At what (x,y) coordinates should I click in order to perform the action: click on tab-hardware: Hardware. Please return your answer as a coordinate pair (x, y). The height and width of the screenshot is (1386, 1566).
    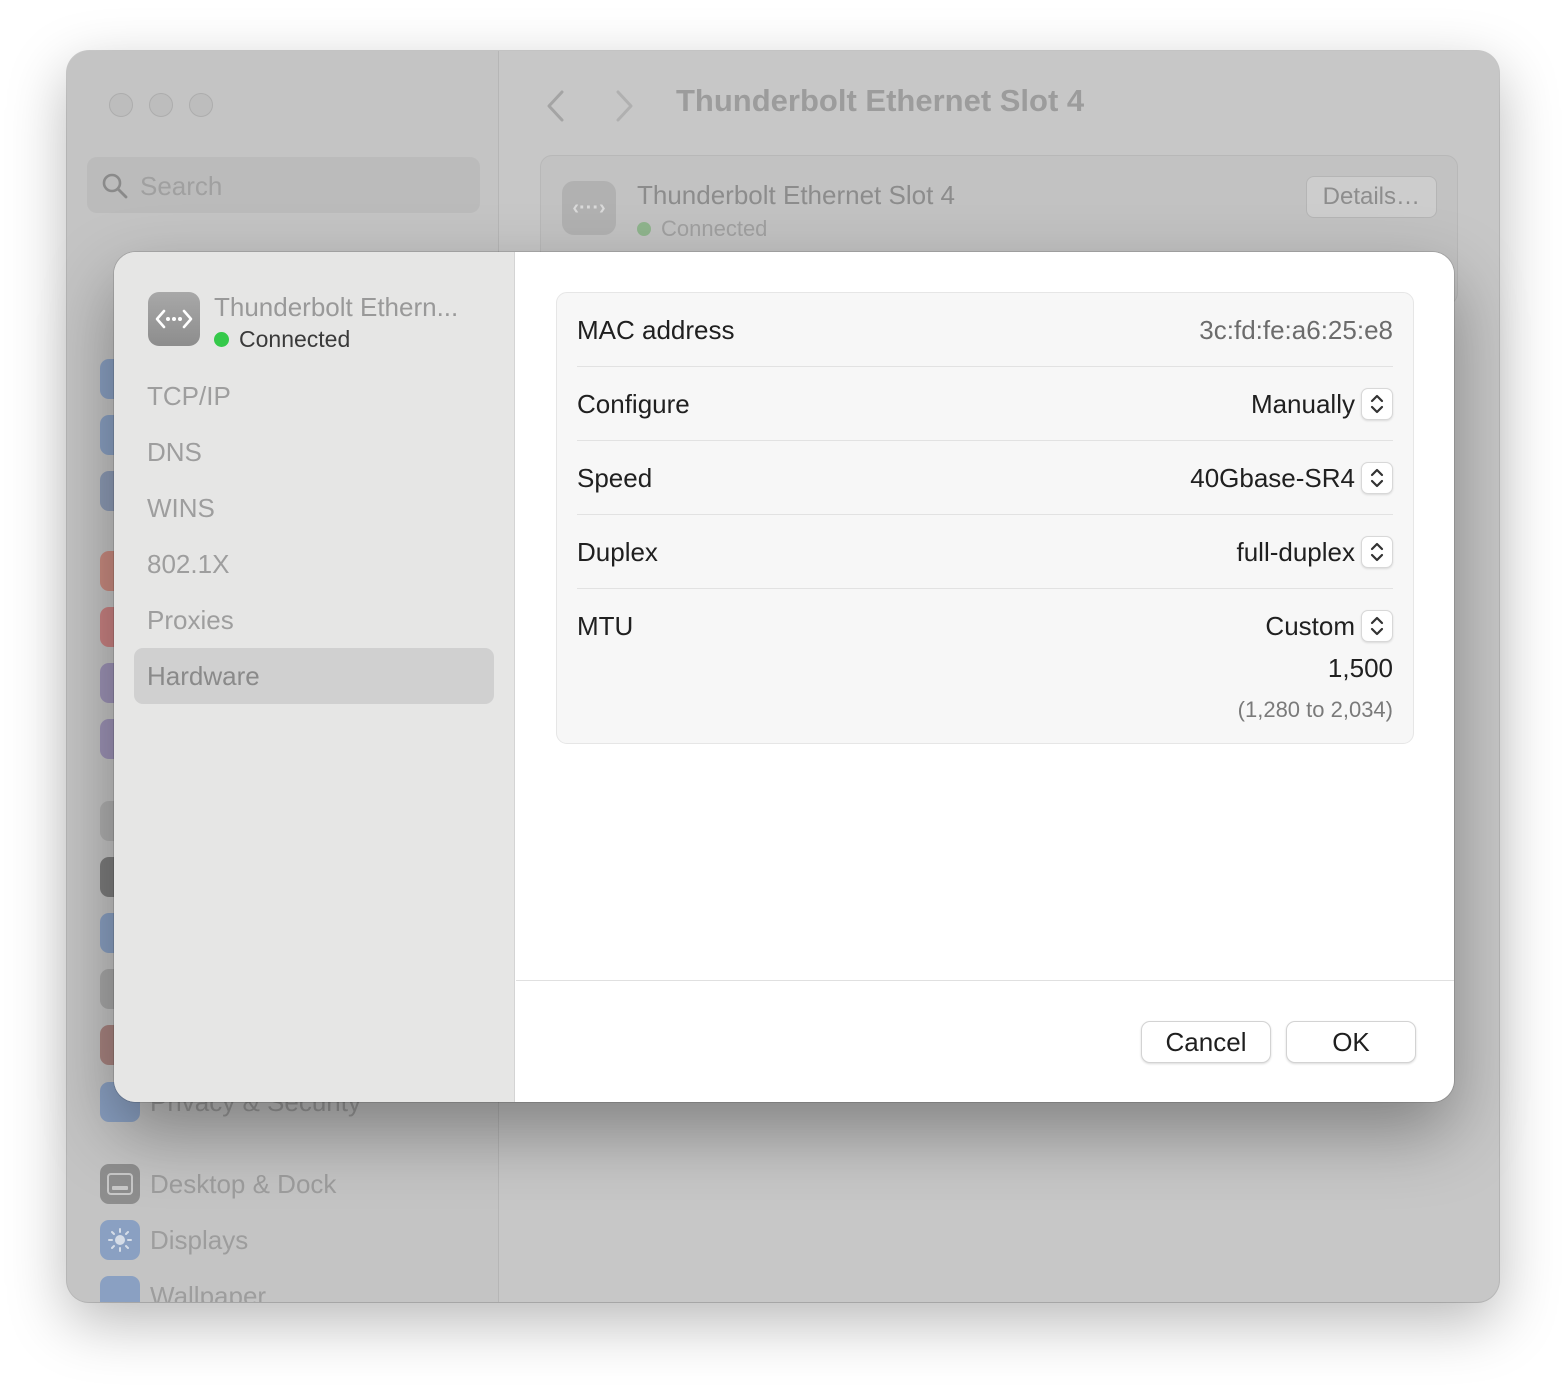
    Looking at the image, I should click on (314, 676).